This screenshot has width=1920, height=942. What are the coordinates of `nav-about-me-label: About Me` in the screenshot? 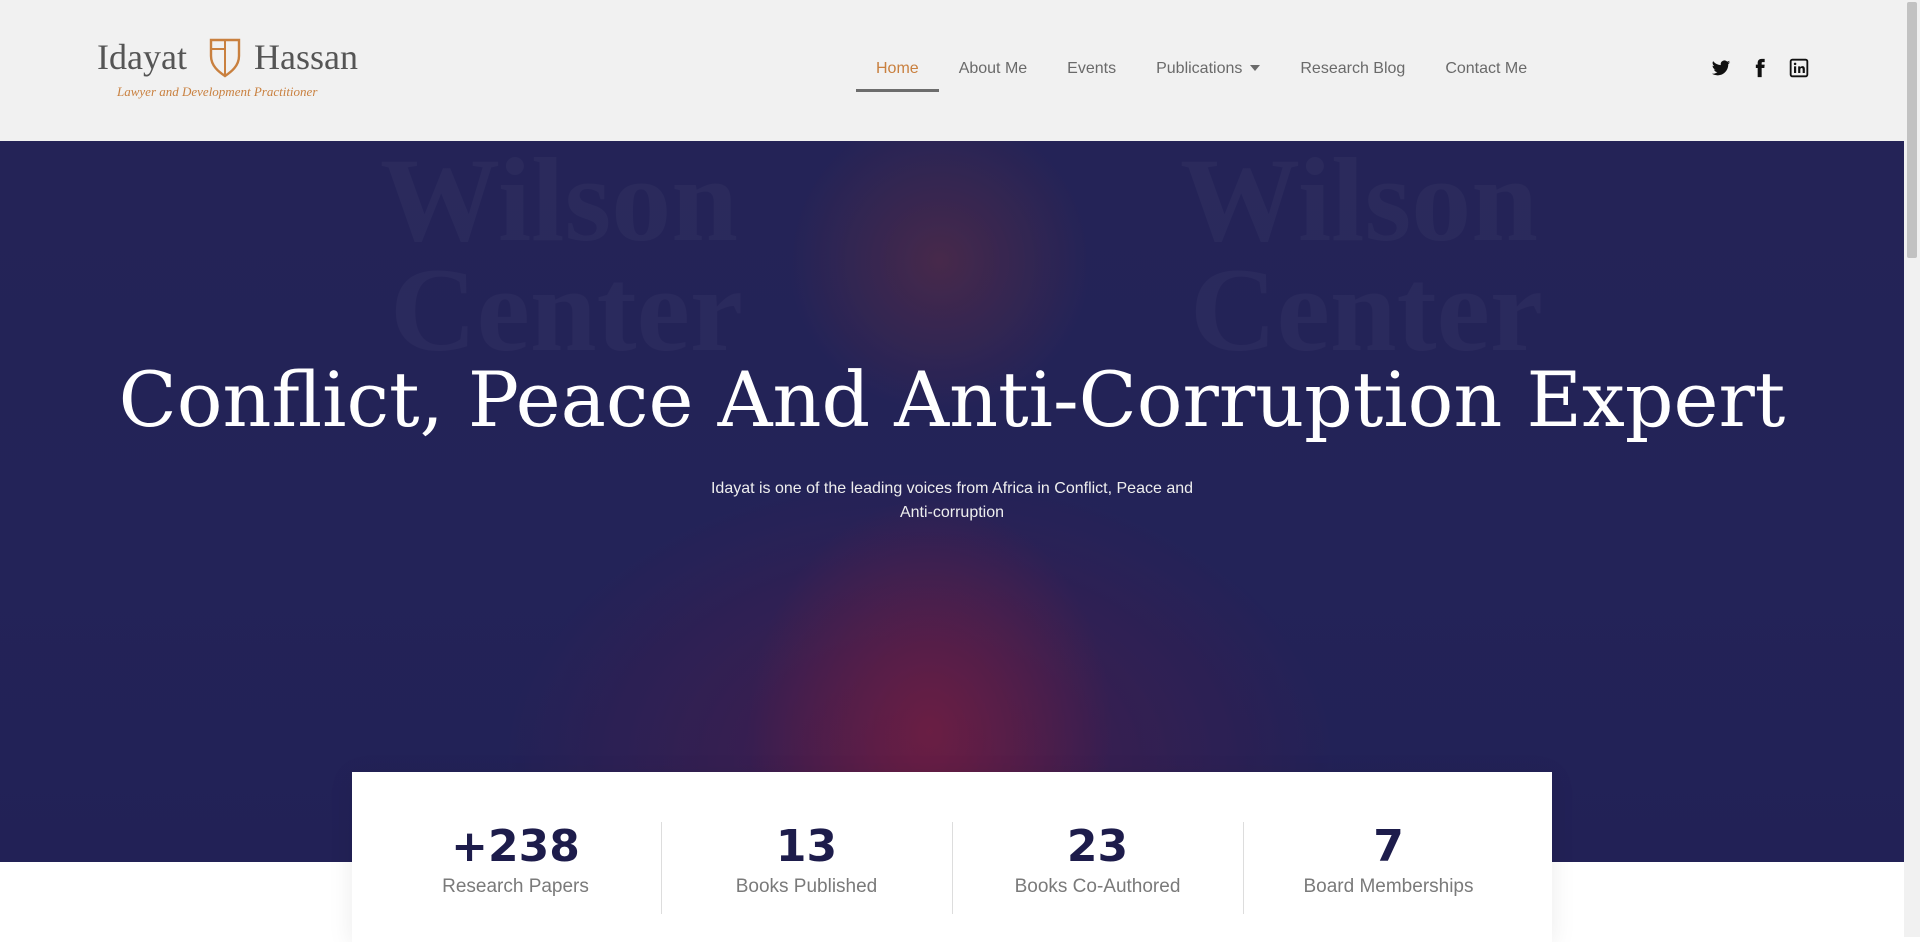 It's located at (993, 68).